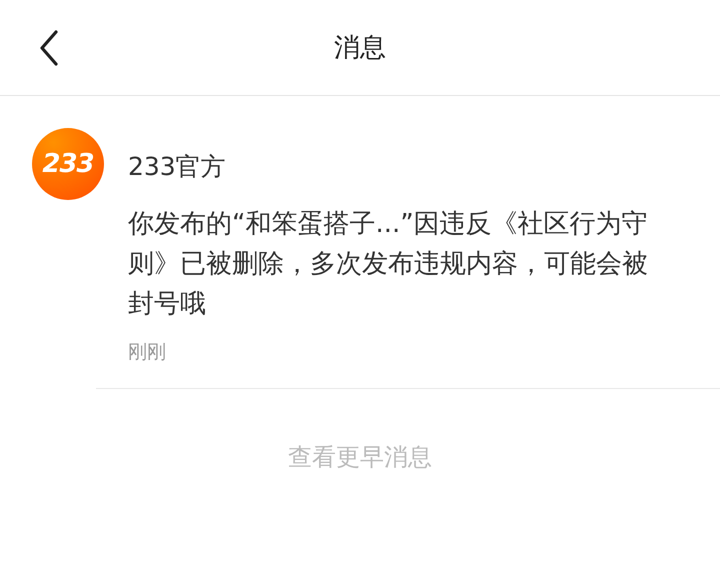  What do you see at coordinates (68, 164) in the screenshot?
I see `sender-logo: 233` at bounding box center [68, 164].